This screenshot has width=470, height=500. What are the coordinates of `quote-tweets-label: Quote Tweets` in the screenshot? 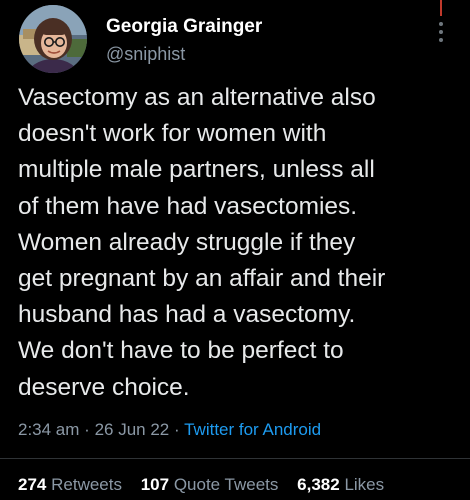 It's located at (226, 484).